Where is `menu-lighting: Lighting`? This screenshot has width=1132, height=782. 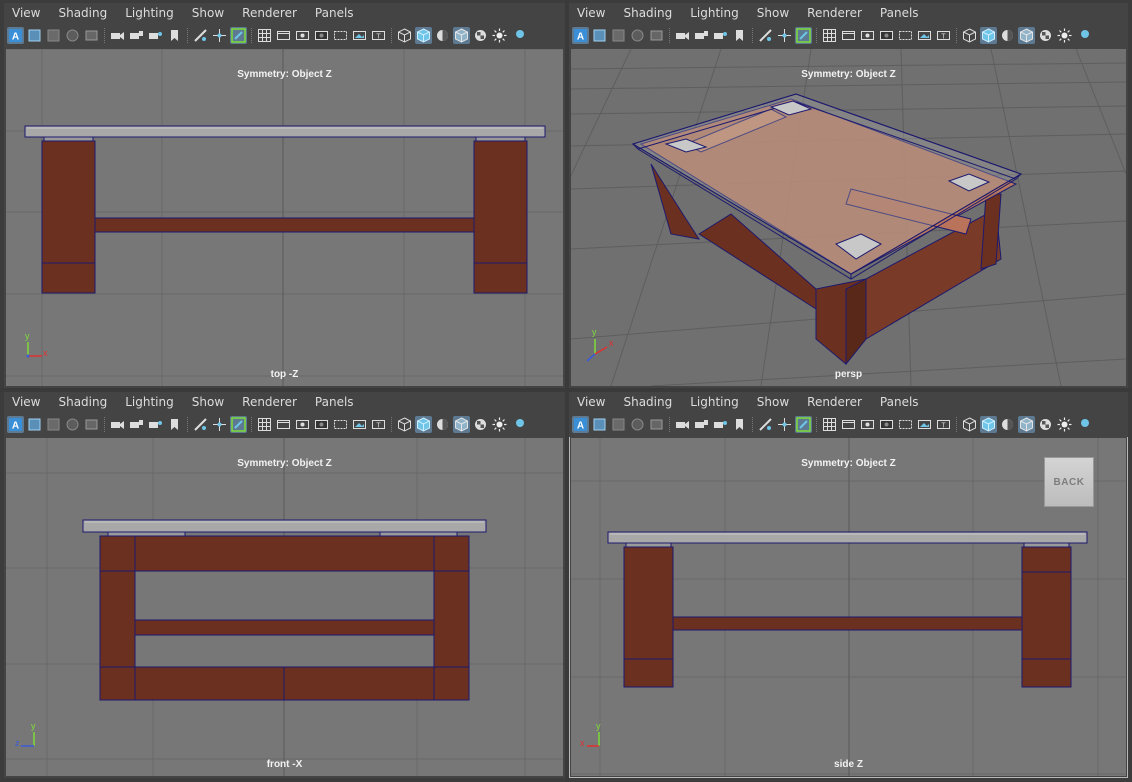 menu-lighting: Lighting is located at coordinates (714, 13).